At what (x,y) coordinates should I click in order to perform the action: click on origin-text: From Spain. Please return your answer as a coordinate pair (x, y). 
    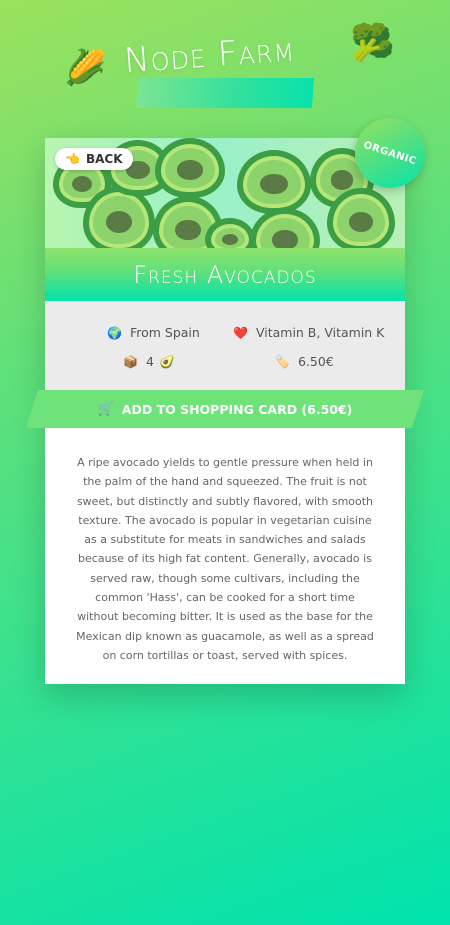
    Looking at the image, I should click on (164, 332).